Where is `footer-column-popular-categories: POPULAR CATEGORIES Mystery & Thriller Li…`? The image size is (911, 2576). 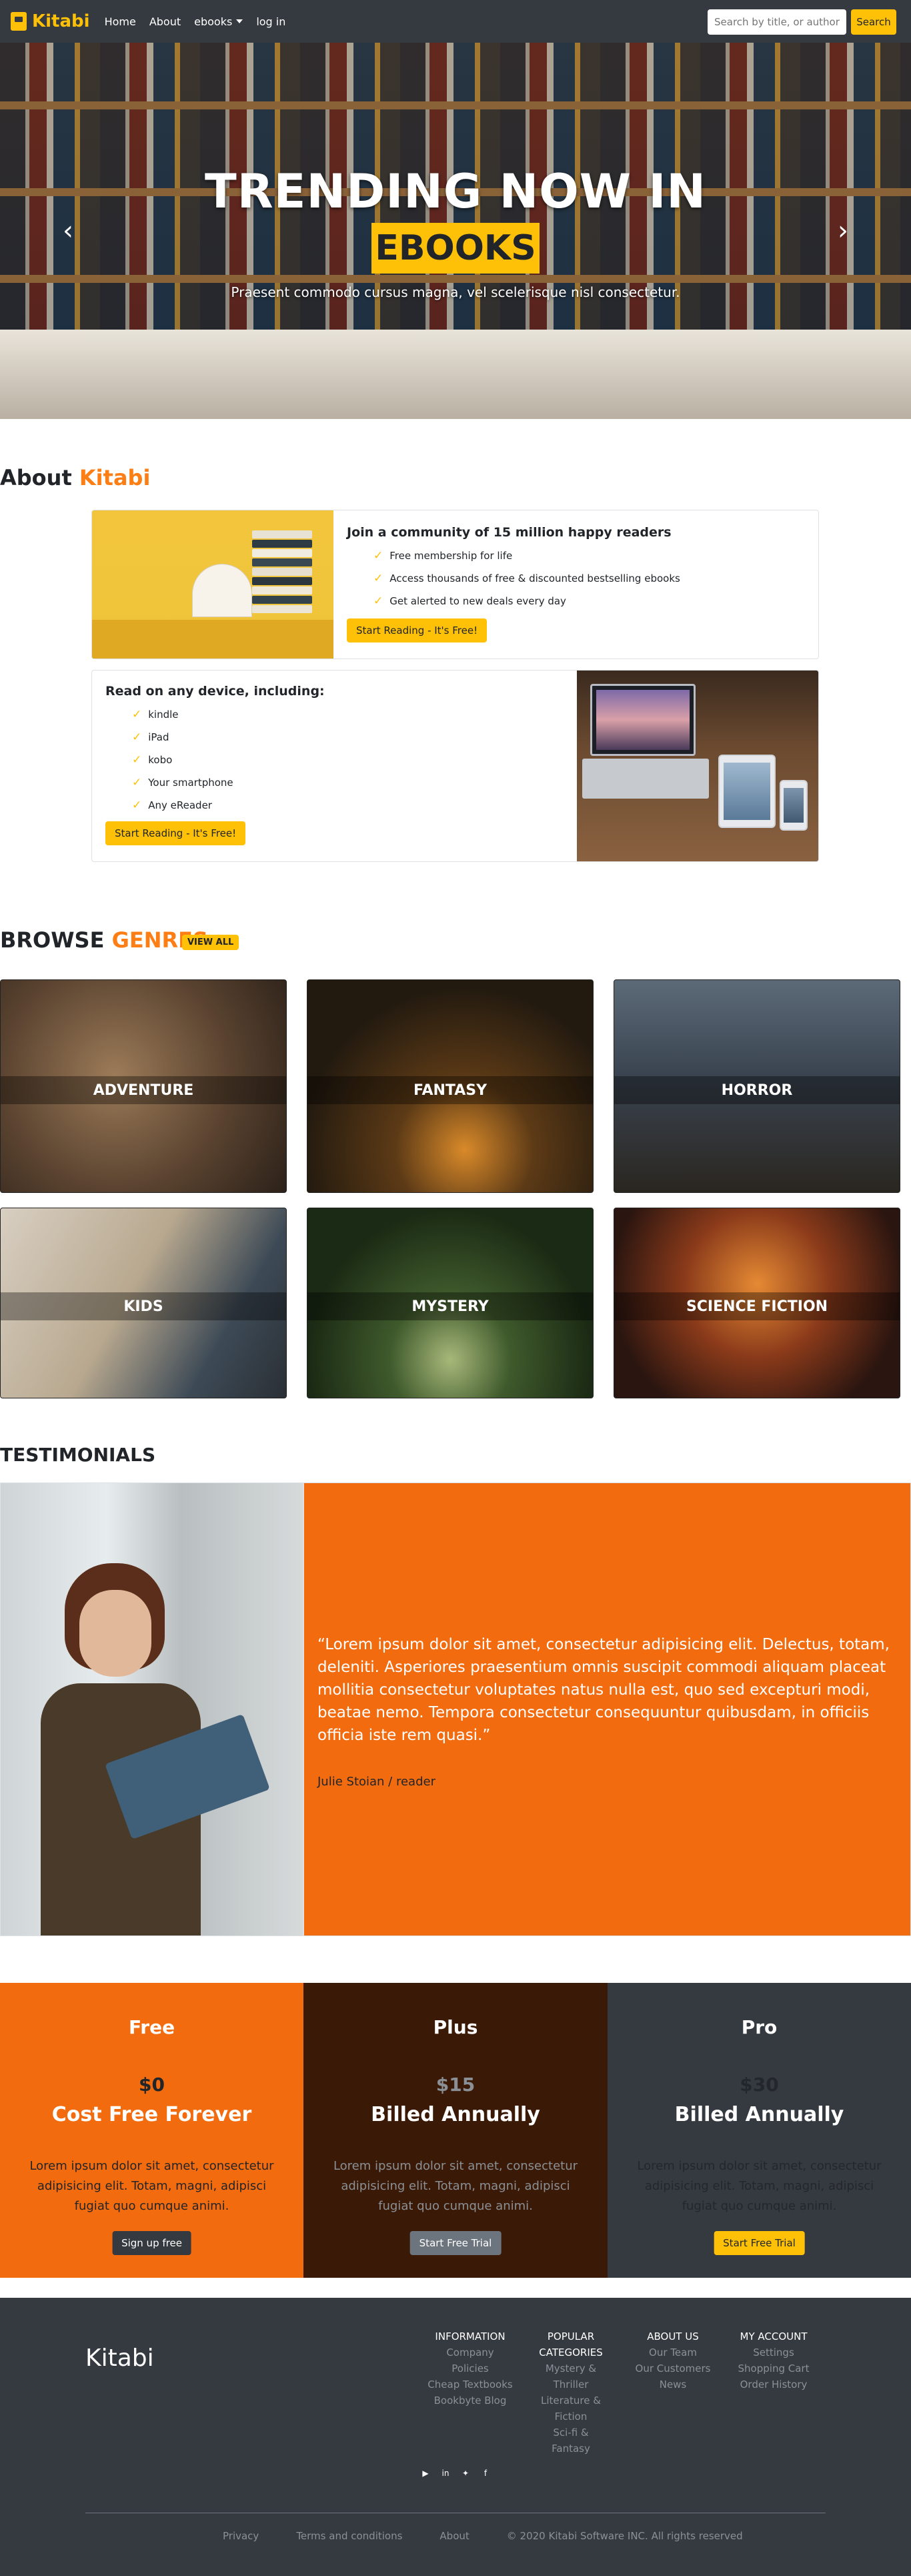 footer-column-popular-categories: POPULAR CATEGORIES Mystery & Thriller Li… is located at coordinates (571, 2392).